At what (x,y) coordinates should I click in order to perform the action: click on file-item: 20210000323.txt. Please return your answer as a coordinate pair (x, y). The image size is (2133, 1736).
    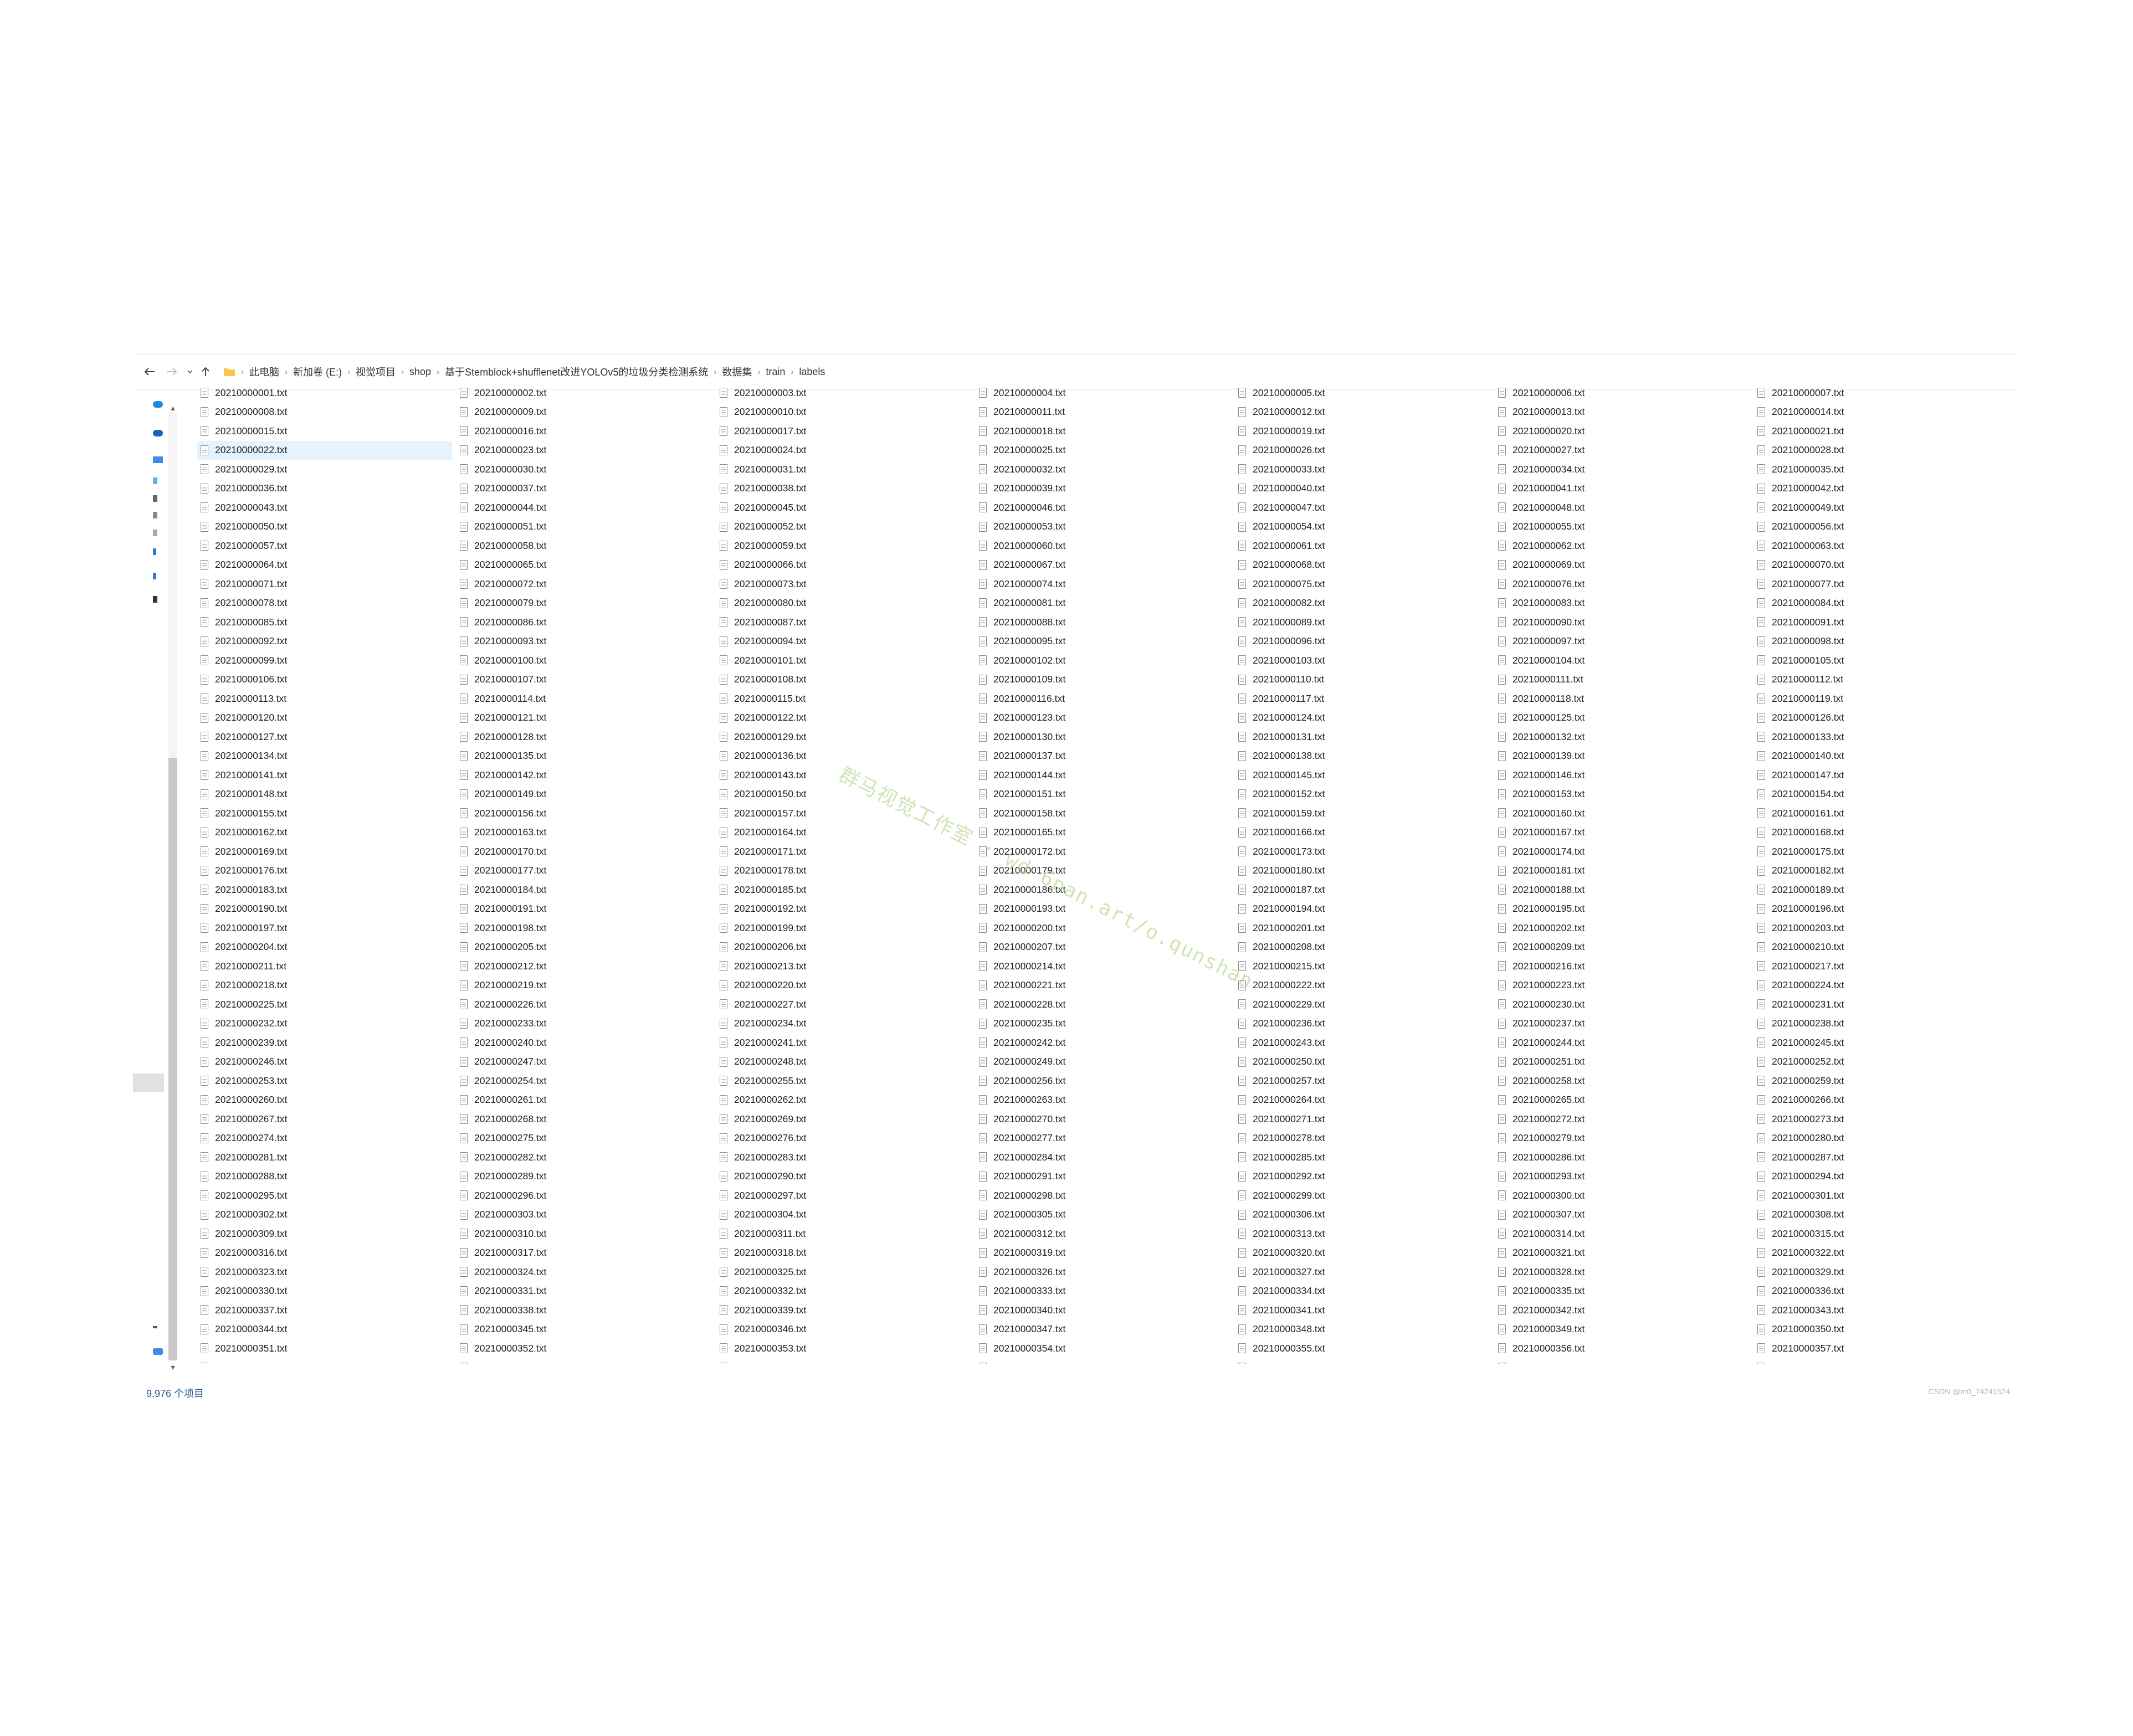
    Looking at the image, I should click on (324, 1272).